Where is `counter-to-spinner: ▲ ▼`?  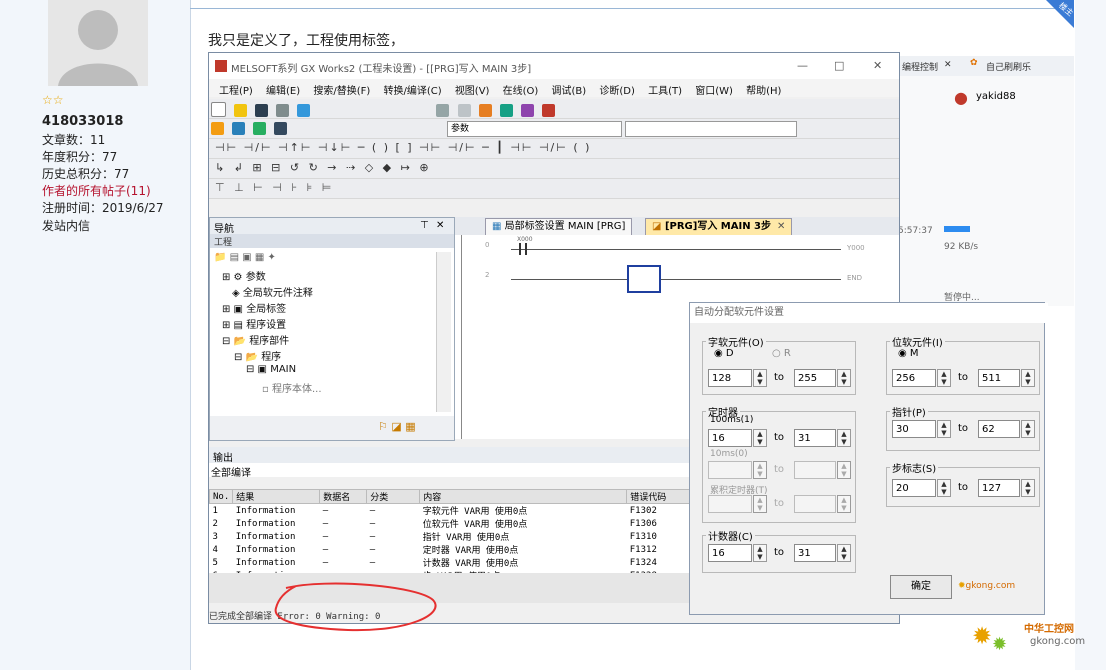
counter-to-spinner: ▲ ▼ is located at coordinates (844, 553).